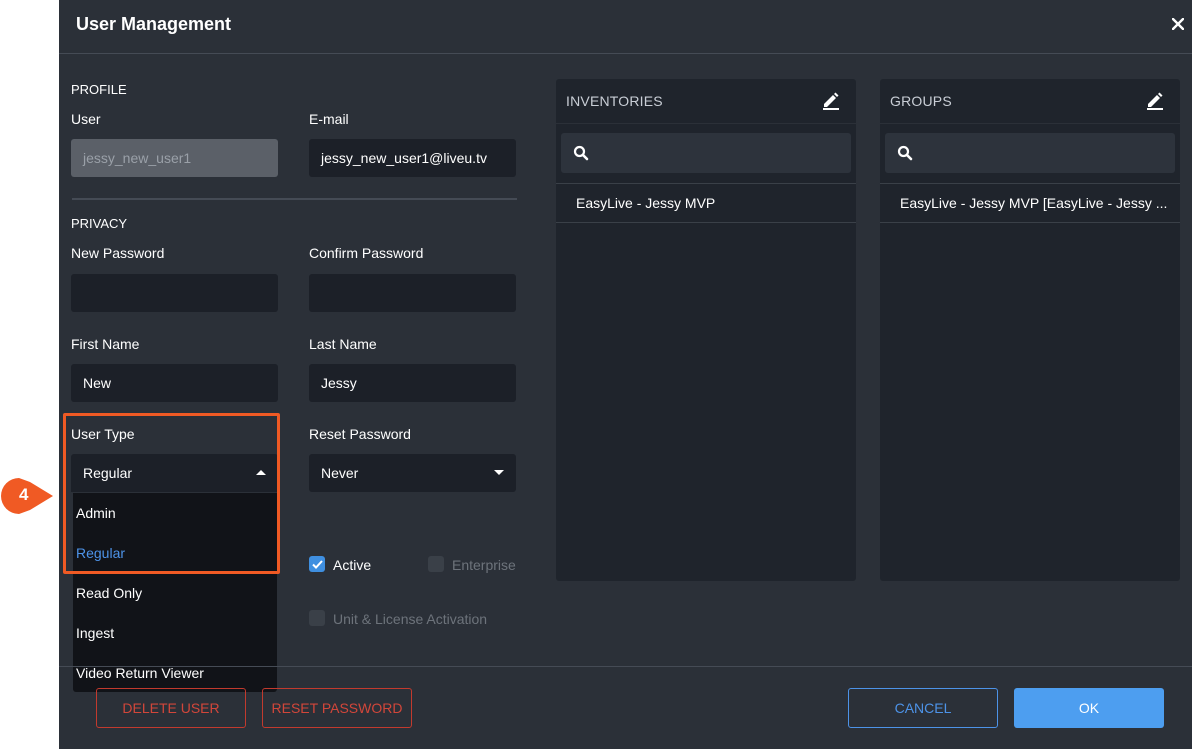  What do you see at coordinates (1030, 101) in the screenshot?
I see `groups-header: GROUPS` at bounding box center [1030, 101].